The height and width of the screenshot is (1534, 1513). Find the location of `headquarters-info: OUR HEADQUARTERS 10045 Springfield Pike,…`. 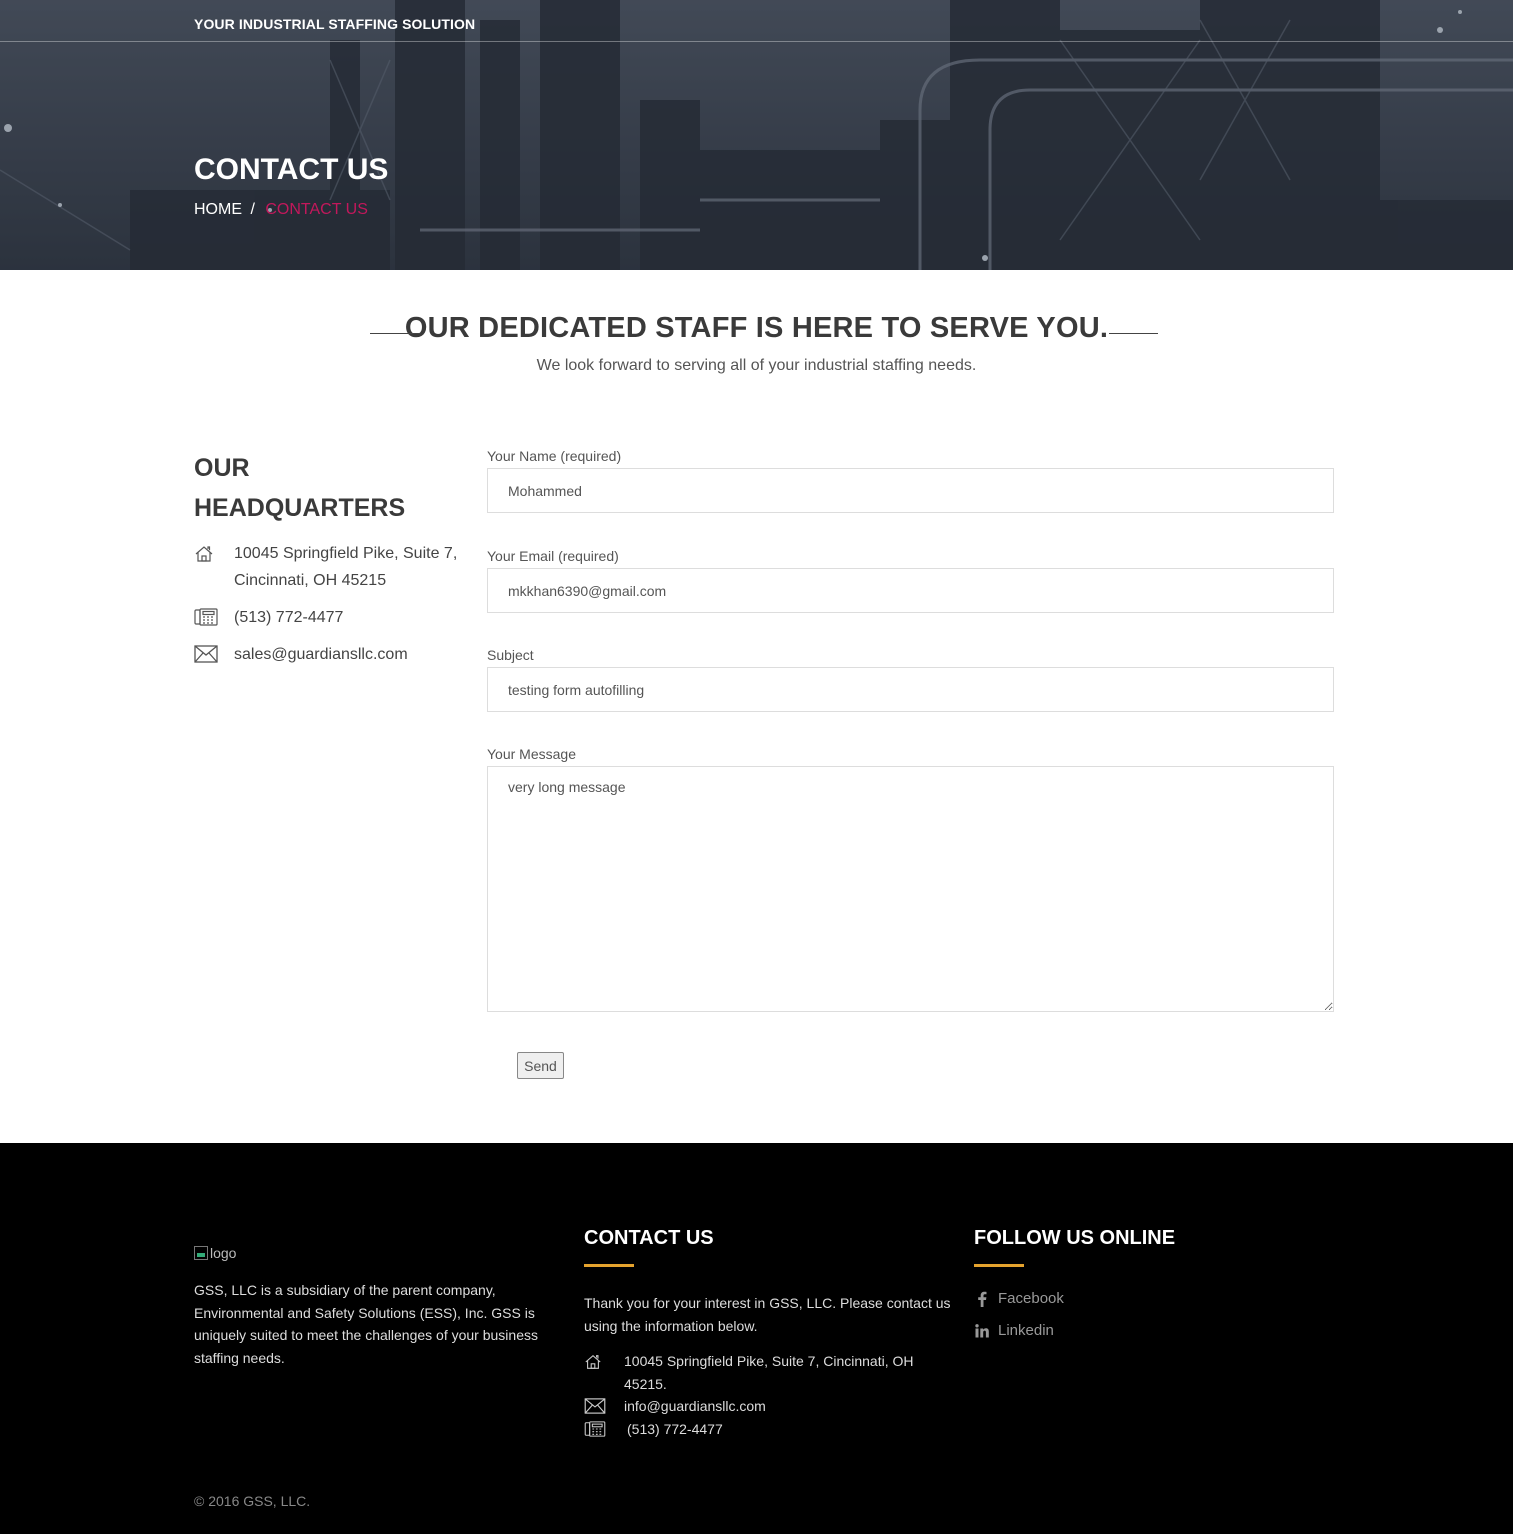

headquarters-info: OUR HEADQUARTERS 10045 Springfield Pike,… is located at coordinates (329, 558).